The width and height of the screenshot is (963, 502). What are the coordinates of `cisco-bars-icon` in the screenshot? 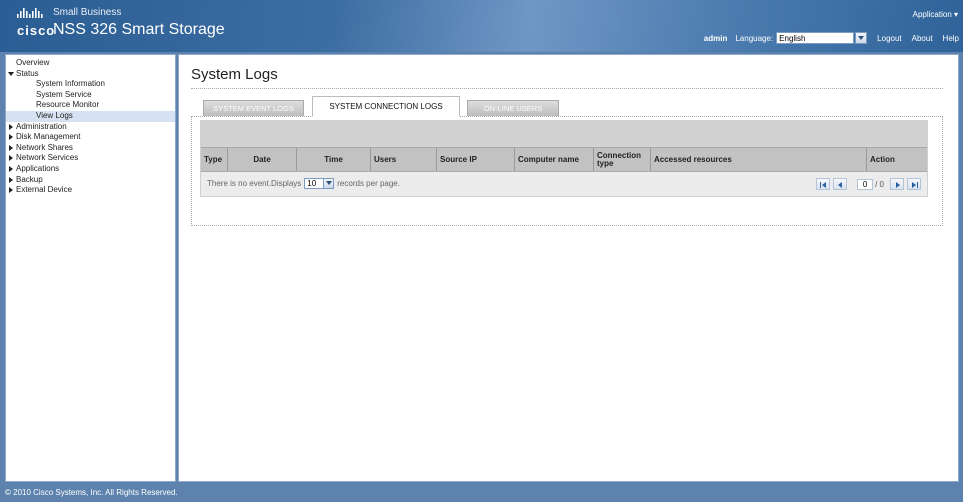 It's located at (30, 13).